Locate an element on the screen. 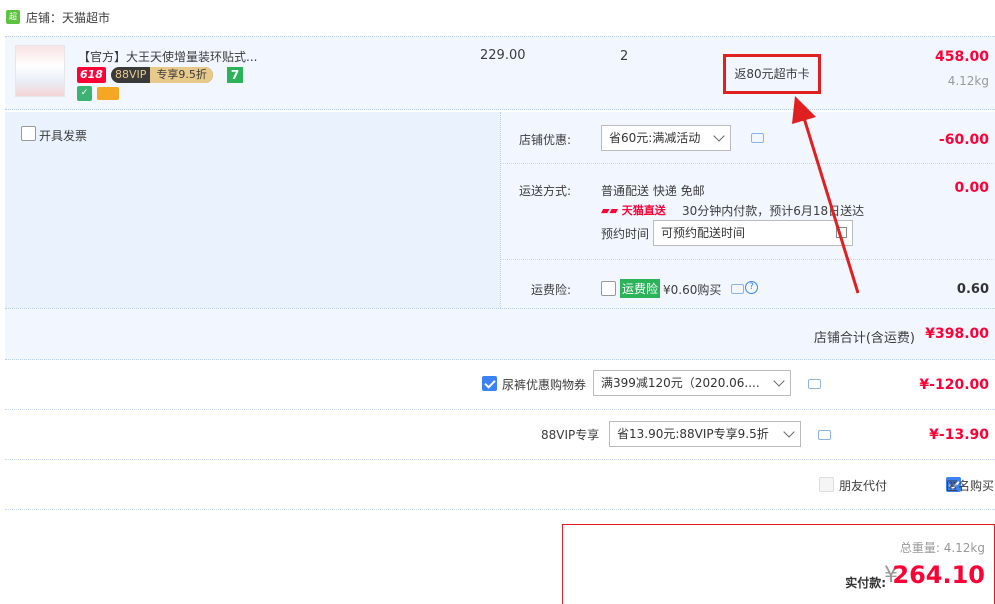 The height and width of the screenshot is (604, 995). vip-discount-text: 专享9.5折 is located at coordinates (181, 75).